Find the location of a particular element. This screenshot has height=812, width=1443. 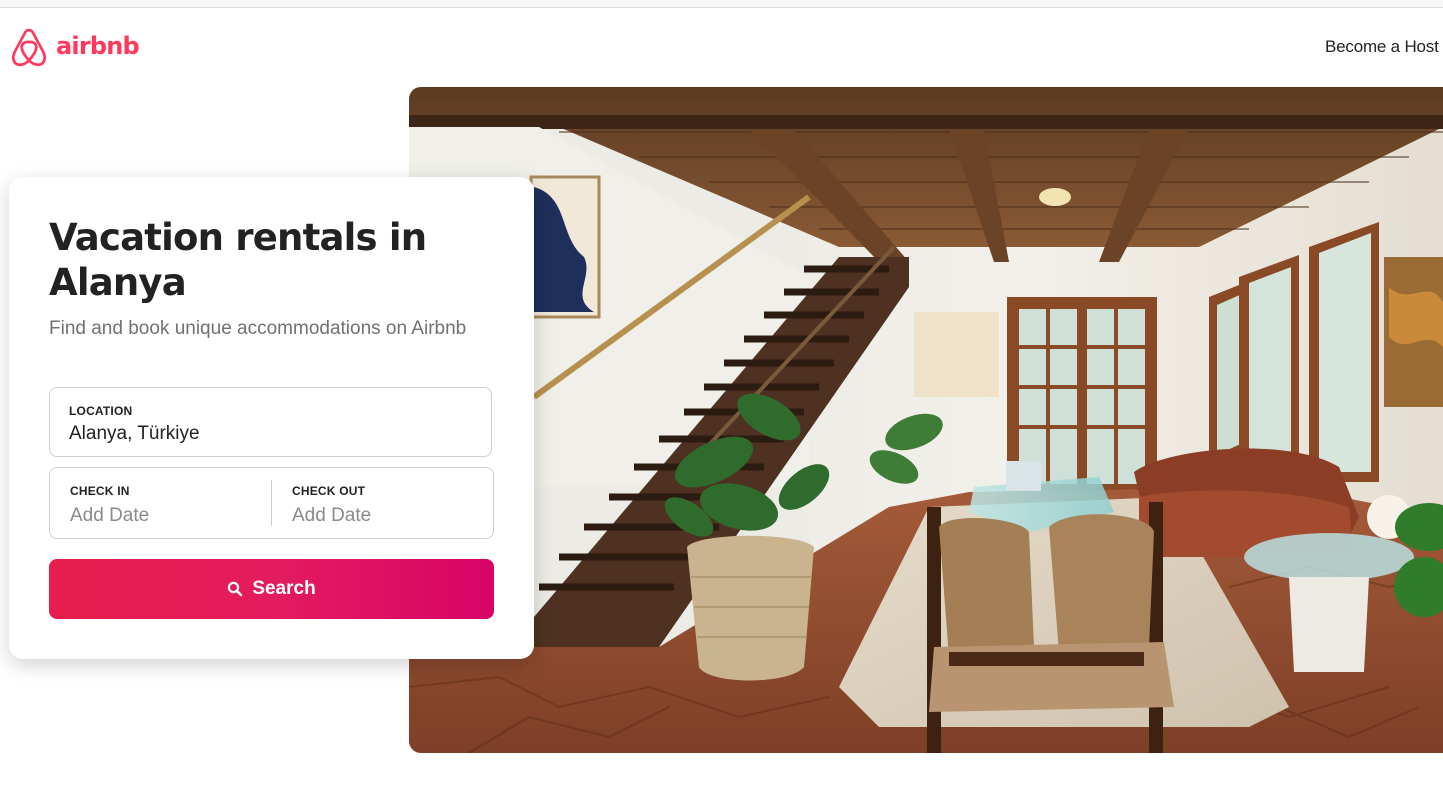

search-button: Search is located at coordinates (271, 589).